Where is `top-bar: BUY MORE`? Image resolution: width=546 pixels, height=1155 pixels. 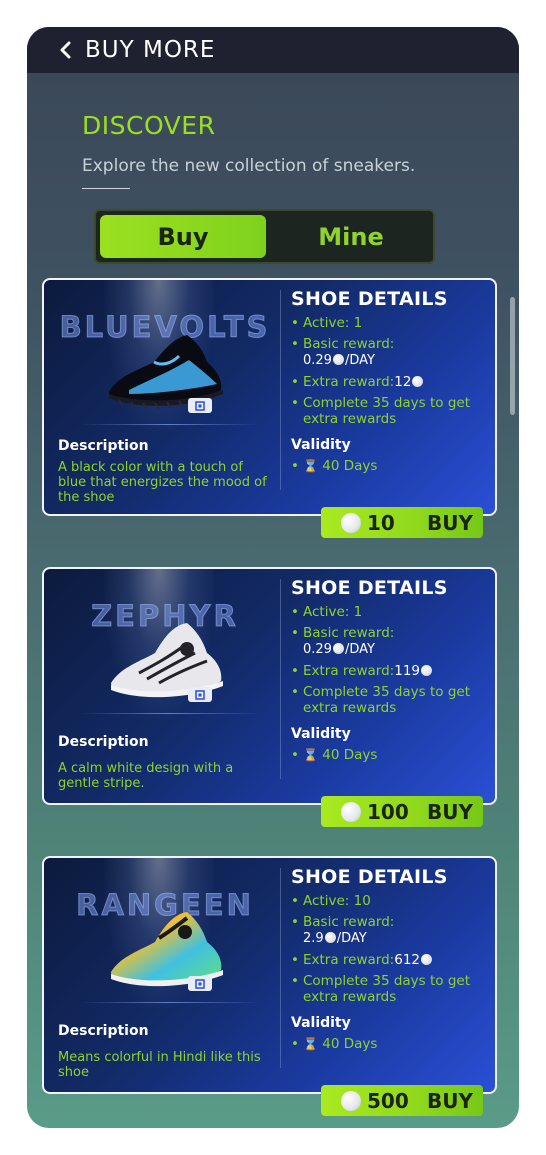
top-bar: BUY MORE is located at coordinates (273, 50).